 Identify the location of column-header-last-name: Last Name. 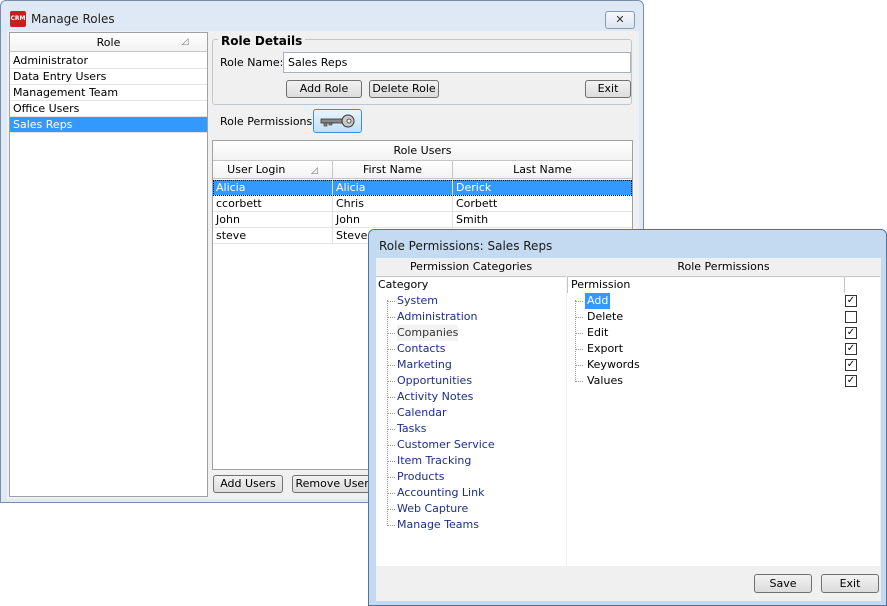
(542, 170).